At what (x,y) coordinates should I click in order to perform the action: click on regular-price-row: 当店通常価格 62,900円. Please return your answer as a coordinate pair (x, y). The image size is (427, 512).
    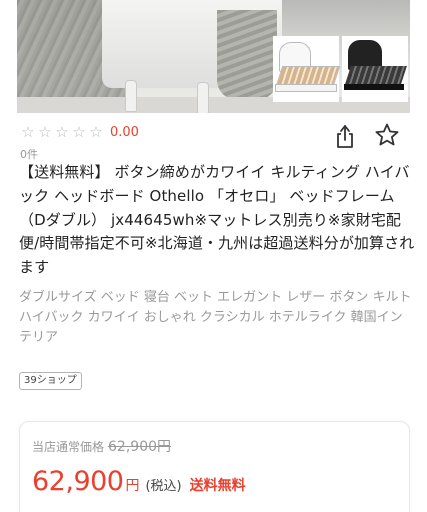
    Looking at the image, I should click on (101, 446).